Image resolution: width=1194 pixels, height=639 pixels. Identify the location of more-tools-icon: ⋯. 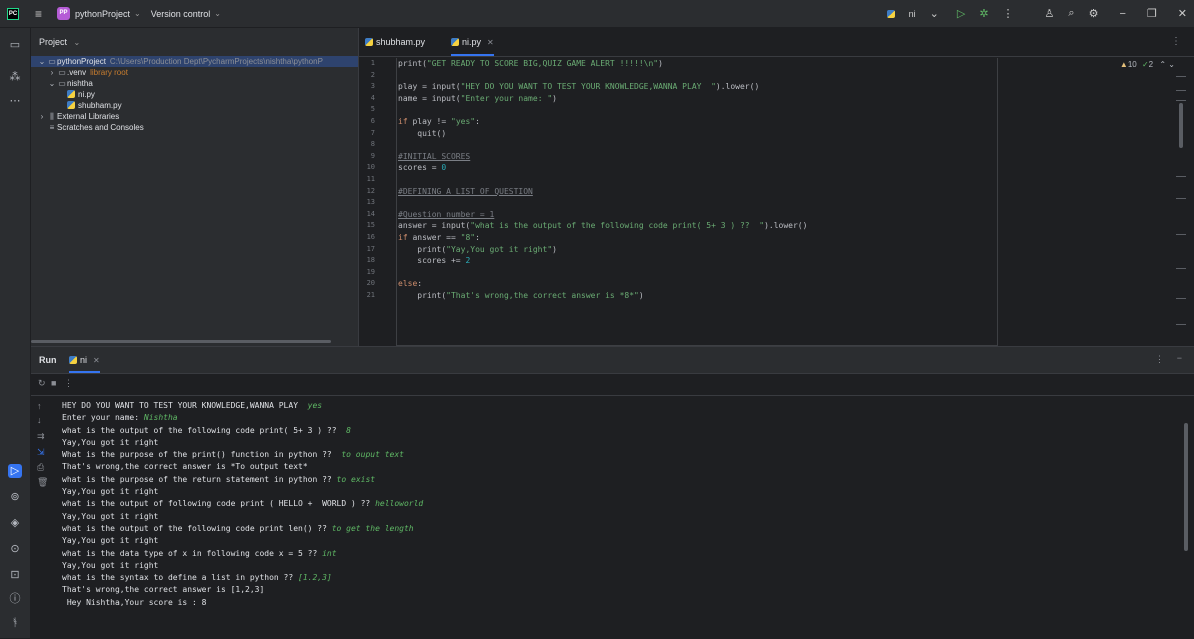
(15, 101).